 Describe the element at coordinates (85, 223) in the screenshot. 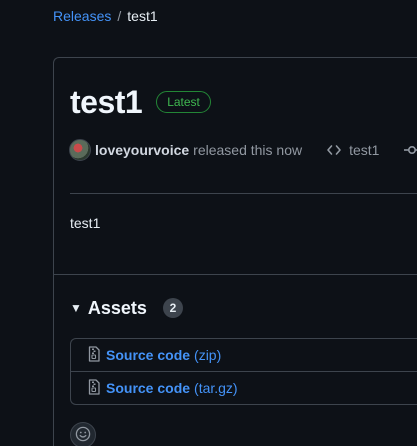

I see `release-notes: test1` at that location.